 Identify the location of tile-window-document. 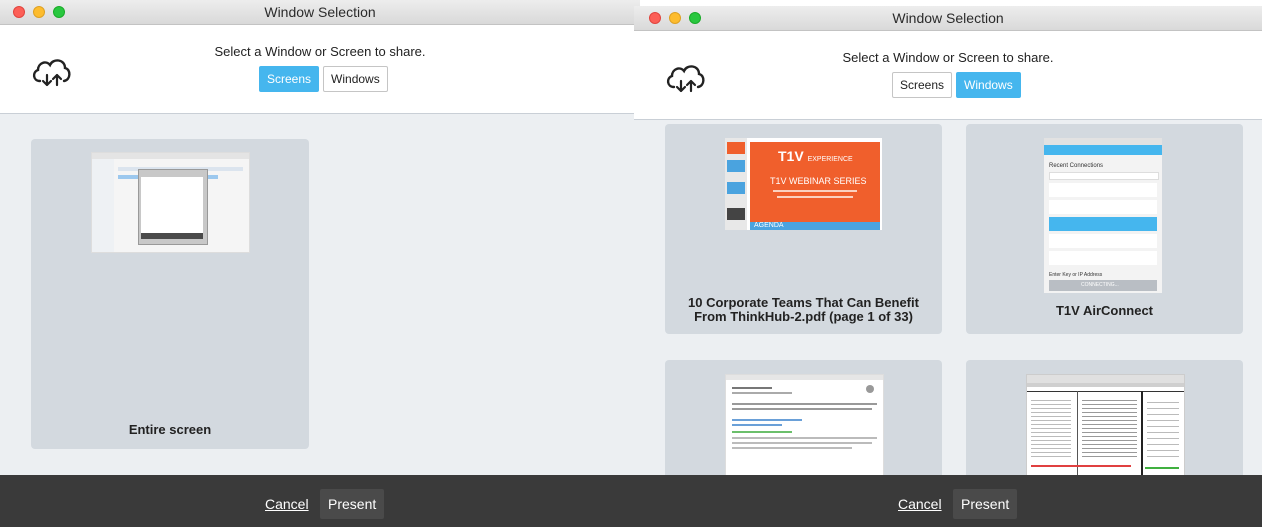
(803, 417).